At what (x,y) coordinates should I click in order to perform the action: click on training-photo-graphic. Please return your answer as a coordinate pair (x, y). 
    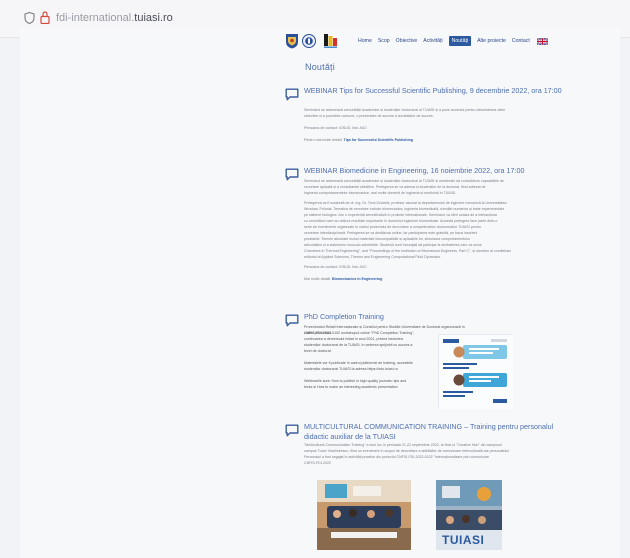
    Looking at the image, I should click on (364, 515).